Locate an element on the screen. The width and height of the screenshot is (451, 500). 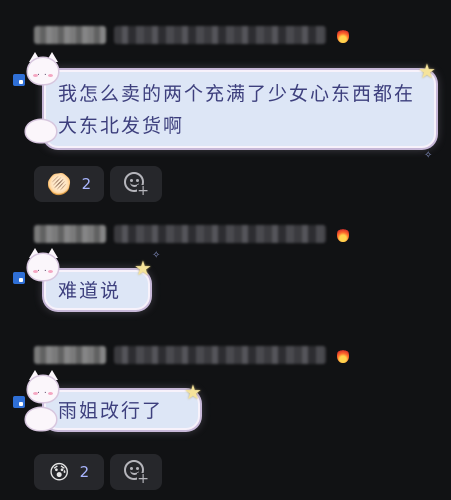
flatbread-emoji-icon: 🫓 is located at coordinates (59, 184).